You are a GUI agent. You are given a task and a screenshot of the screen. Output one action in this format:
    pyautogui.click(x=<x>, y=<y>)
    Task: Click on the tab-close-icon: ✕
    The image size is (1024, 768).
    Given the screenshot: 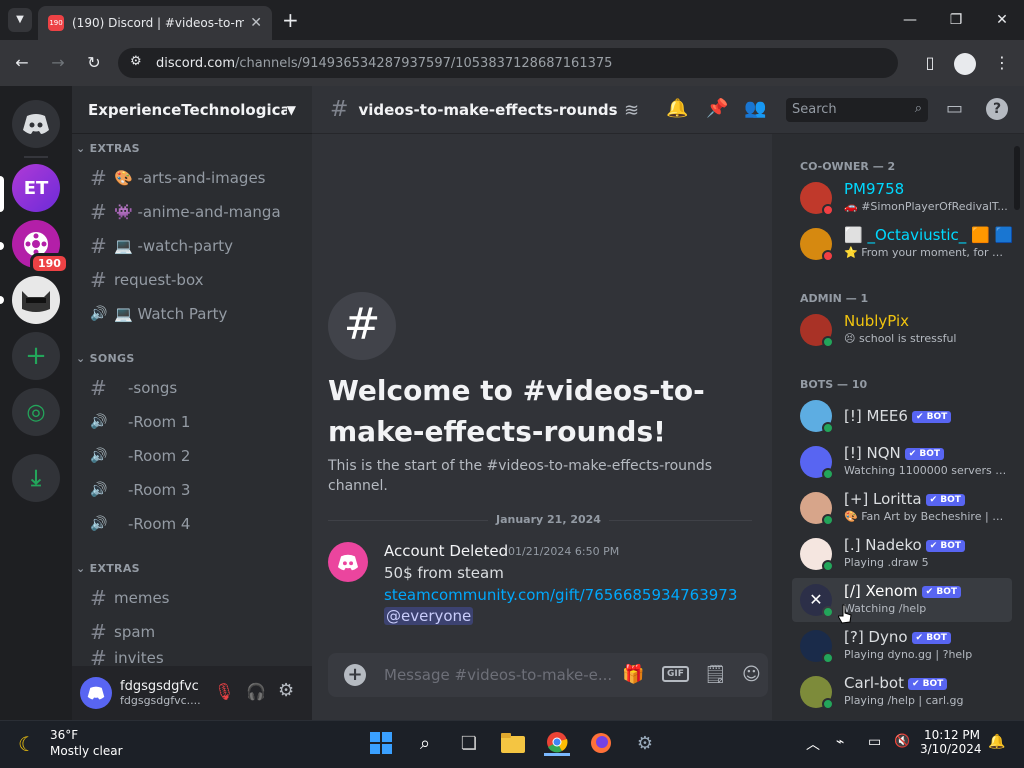 What is the action you would take?
    pyautogui.click(x=256, y=23)
    